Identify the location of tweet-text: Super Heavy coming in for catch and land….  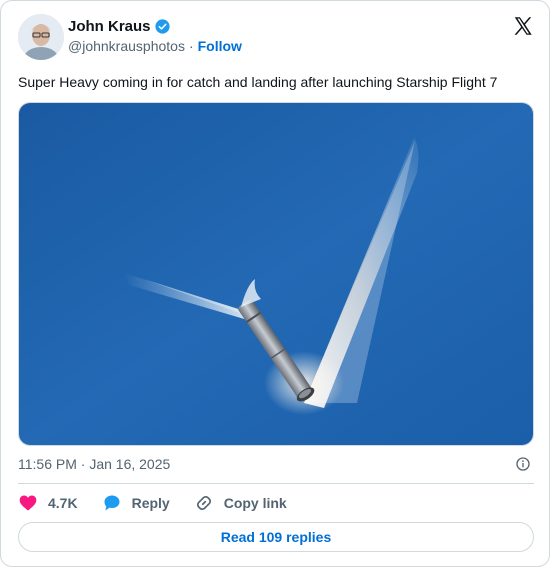
(258, 82).